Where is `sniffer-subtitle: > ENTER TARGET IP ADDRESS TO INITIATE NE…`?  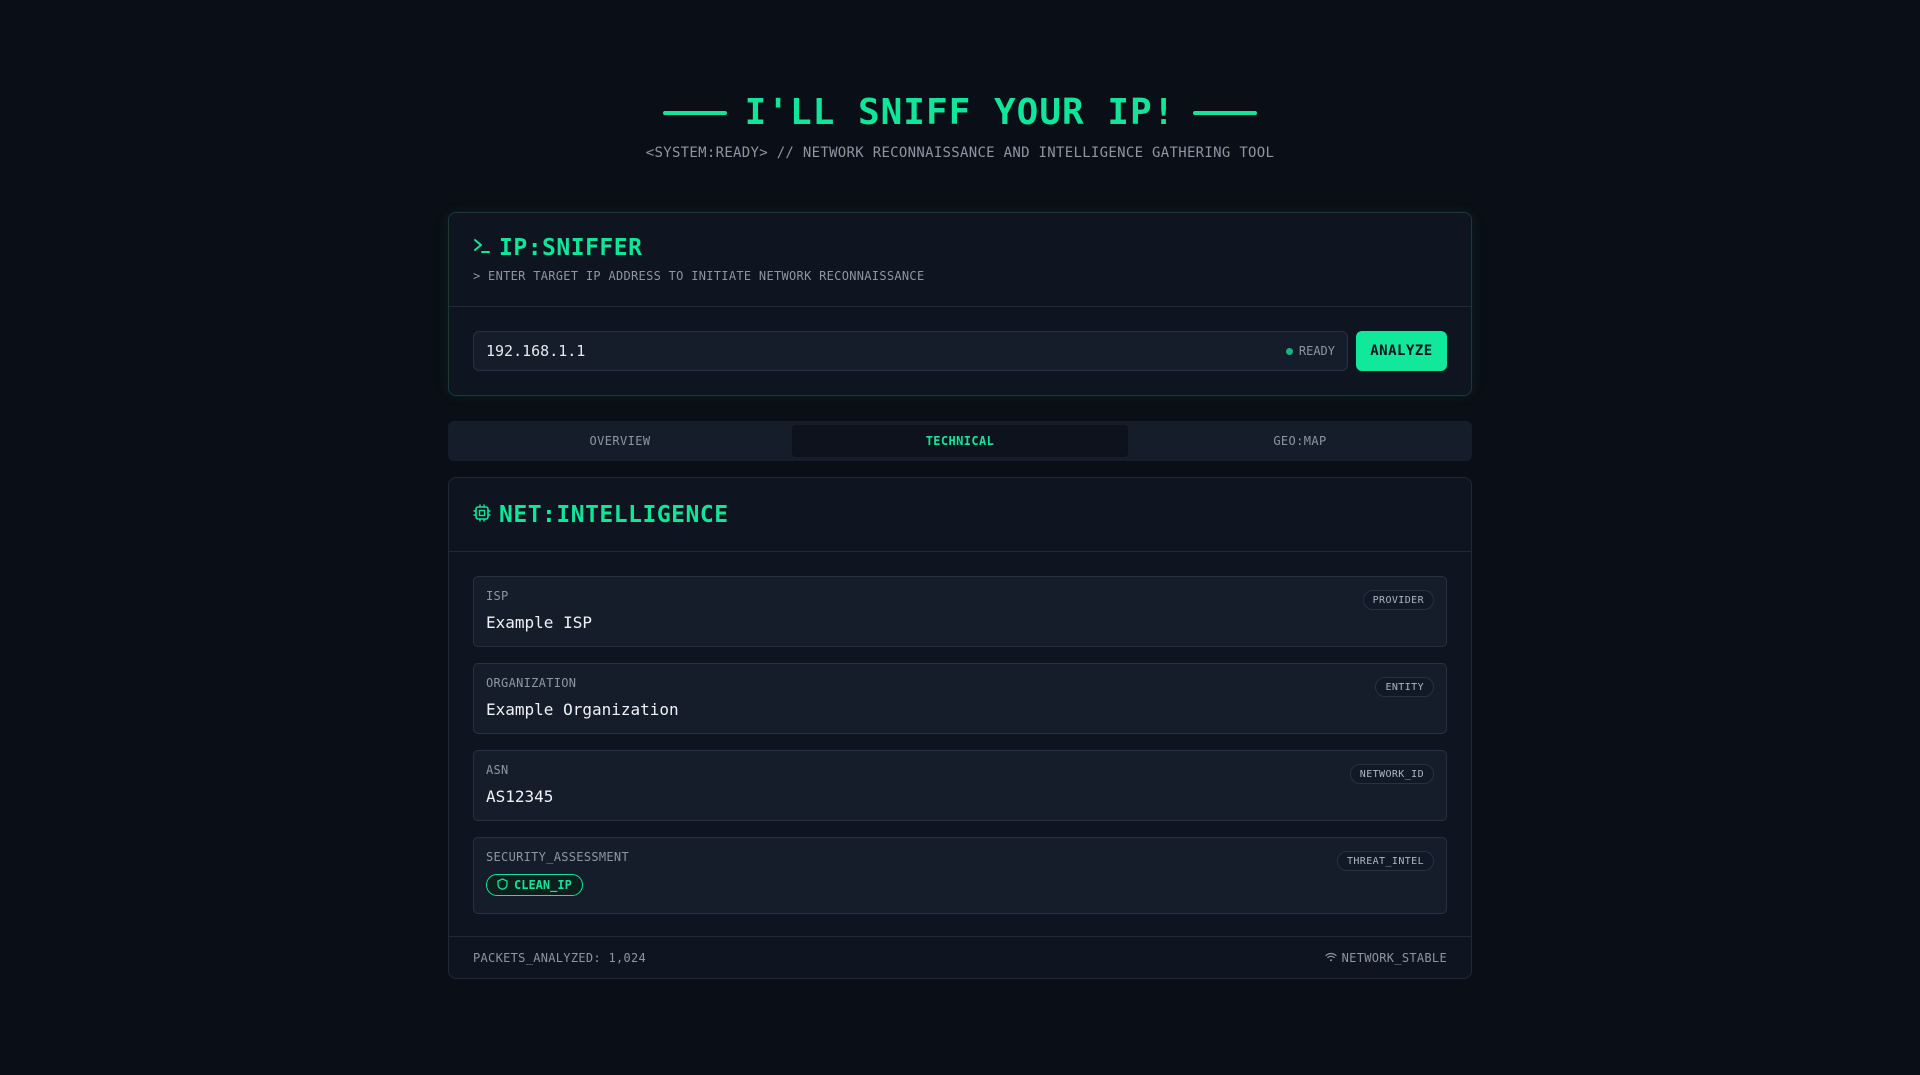
sniffer-subtitle: > ENTER TARGET IP ADDRESS TO INITIATE NE… is located at coordinates (699, 276).